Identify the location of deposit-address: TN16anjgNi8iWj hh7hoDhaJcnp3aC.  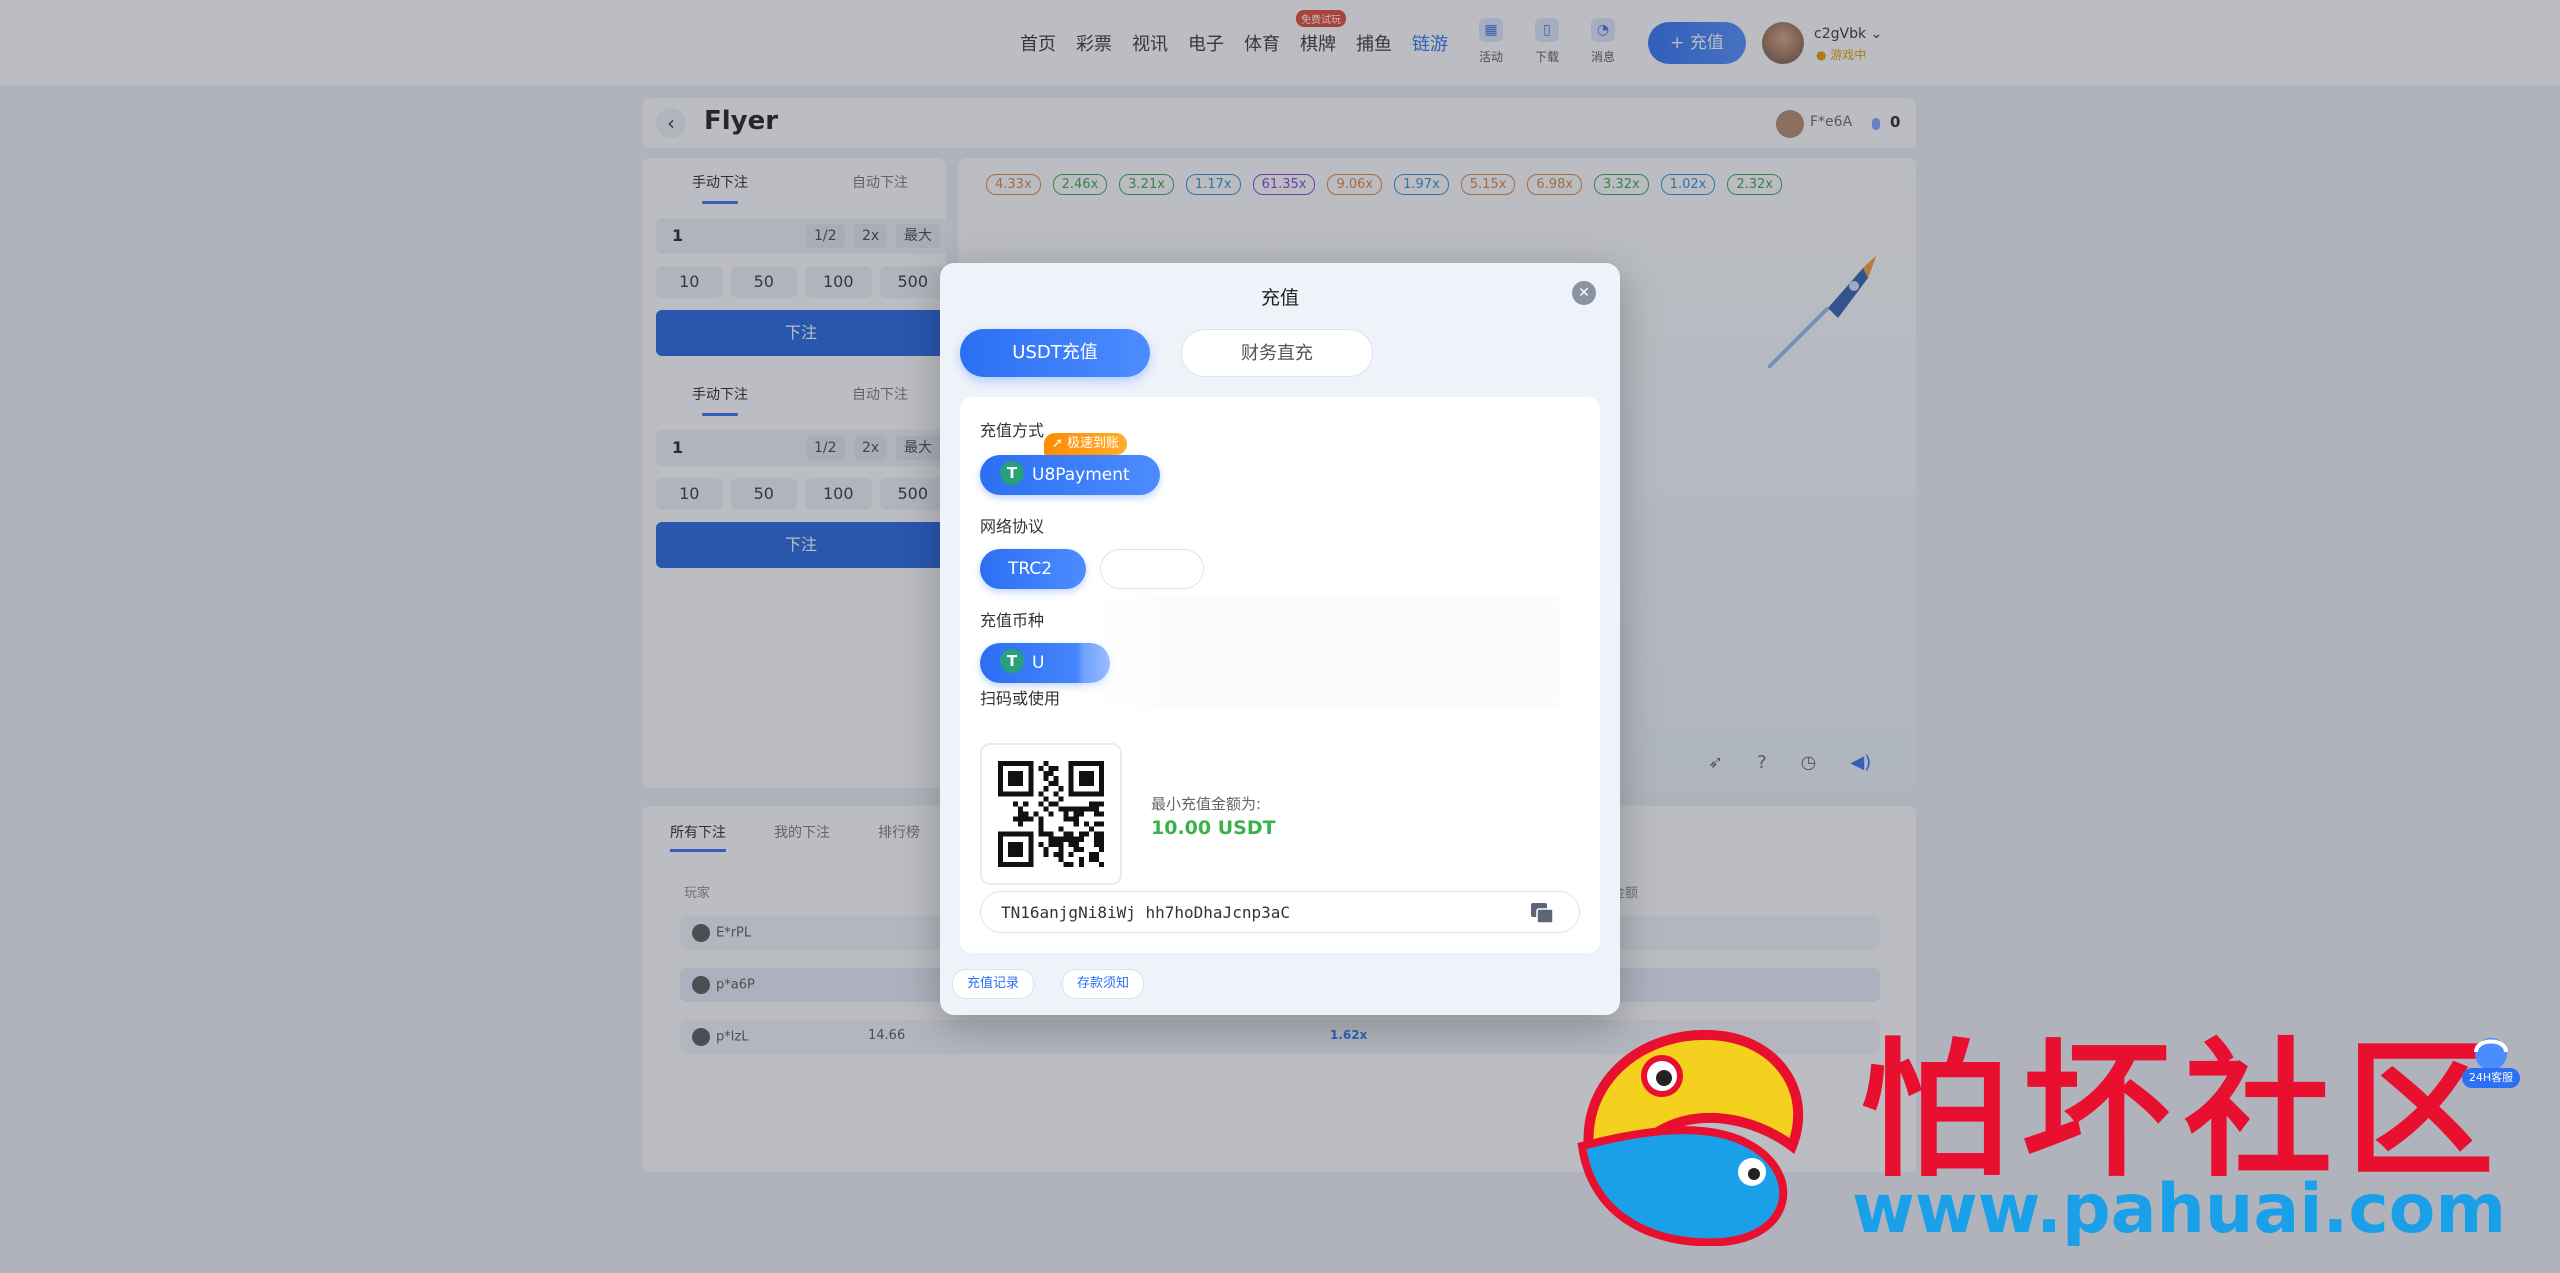
(1145, 912).